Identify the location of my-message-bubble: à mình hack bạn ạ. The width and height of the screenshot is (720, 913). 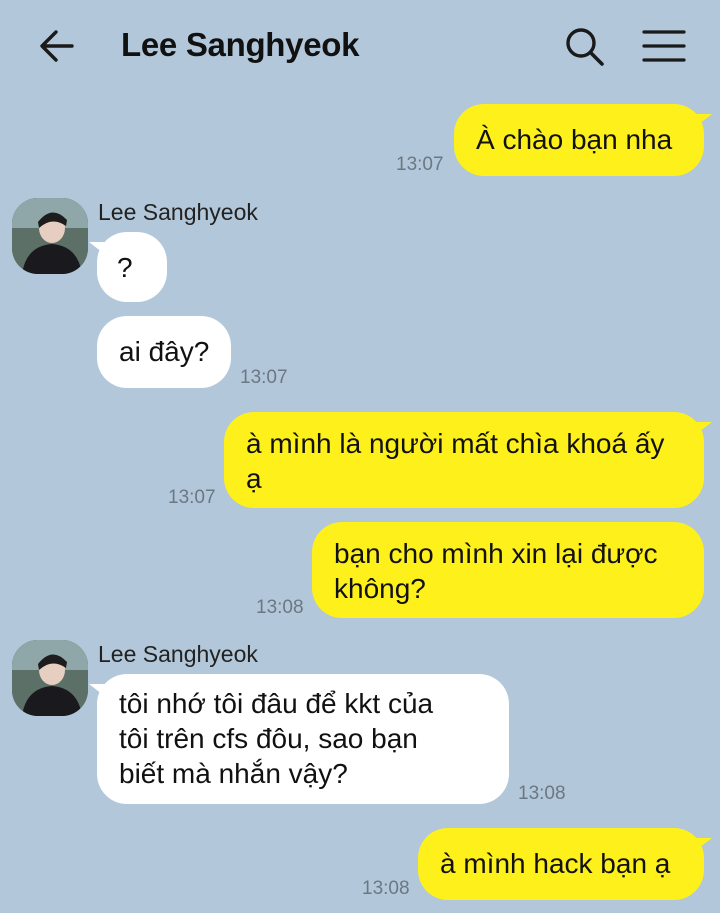
(565, 864).